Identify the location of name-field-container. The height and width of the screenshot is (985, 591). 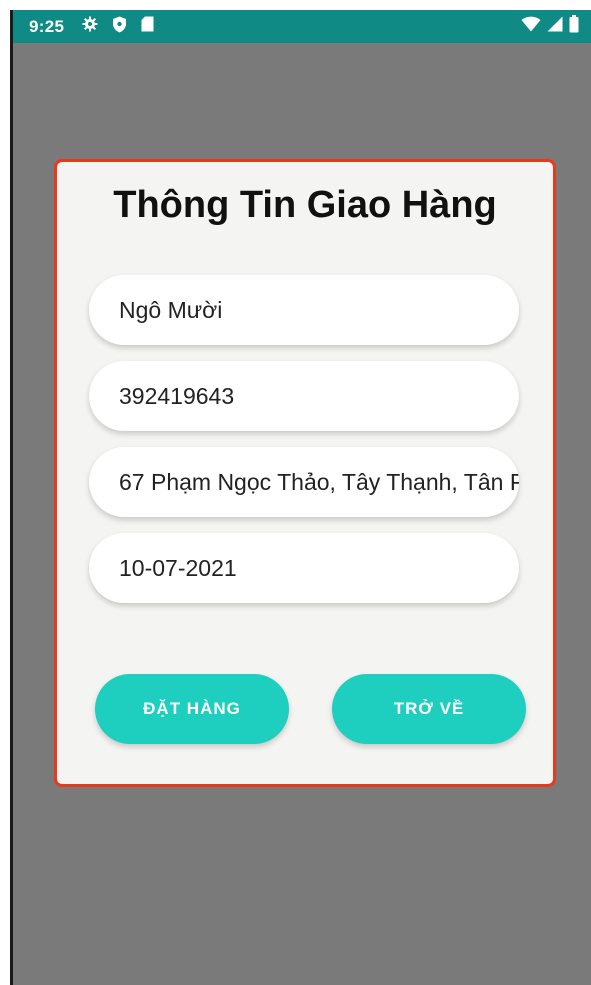
(304, 310).